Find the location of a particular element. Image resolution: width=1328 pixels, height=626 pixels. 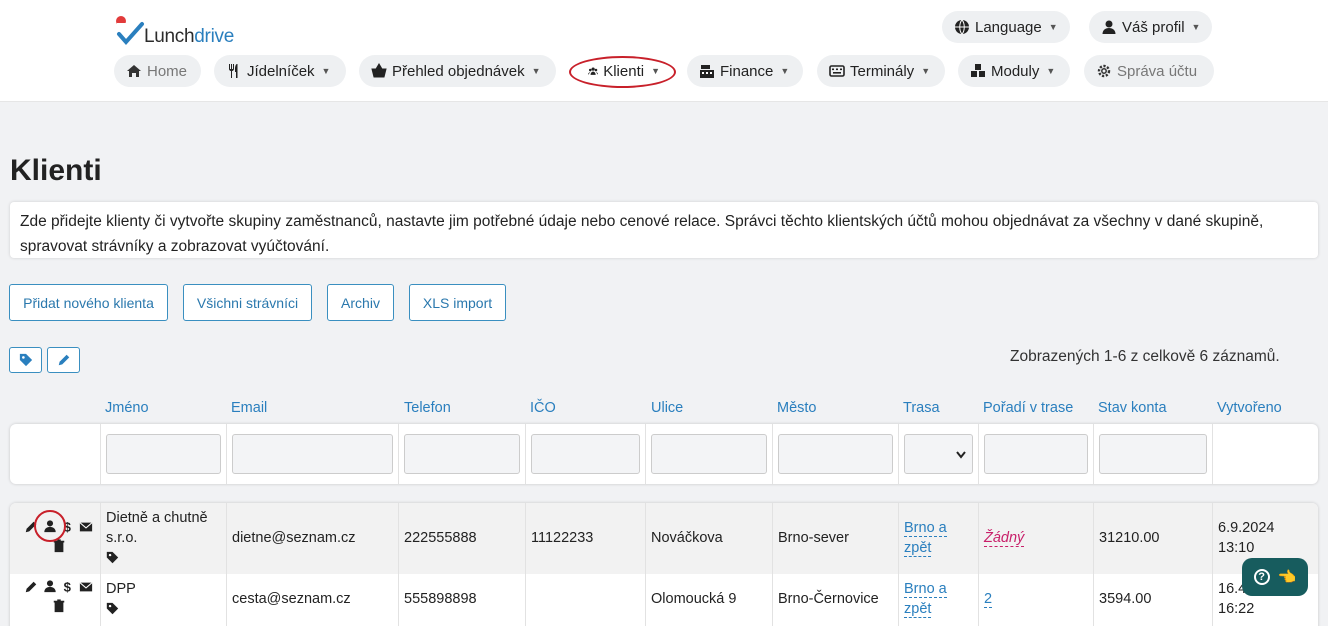

user-login-highlight-annotation is located at coordinates (50, 526).